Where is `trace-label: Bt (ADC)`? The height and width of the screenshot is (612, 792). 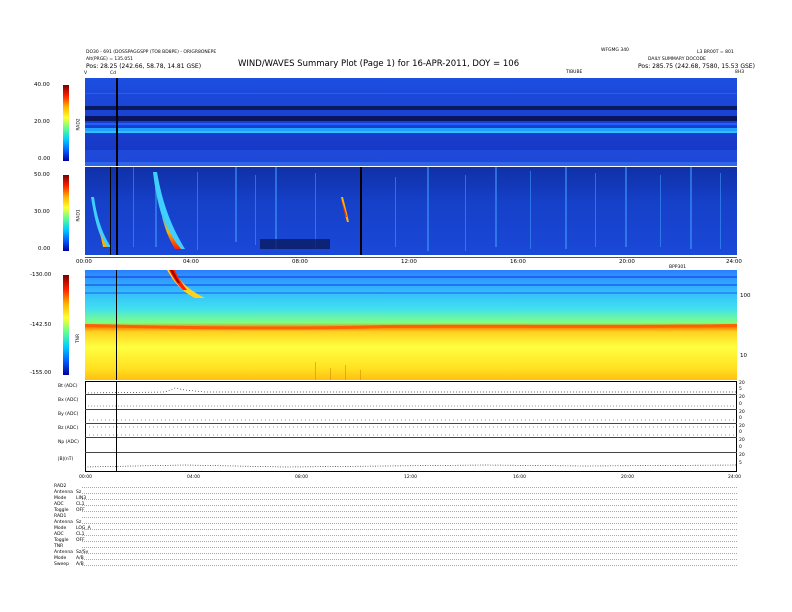 trace-label: Bt (ADC) is located at coordinates (68, 386).